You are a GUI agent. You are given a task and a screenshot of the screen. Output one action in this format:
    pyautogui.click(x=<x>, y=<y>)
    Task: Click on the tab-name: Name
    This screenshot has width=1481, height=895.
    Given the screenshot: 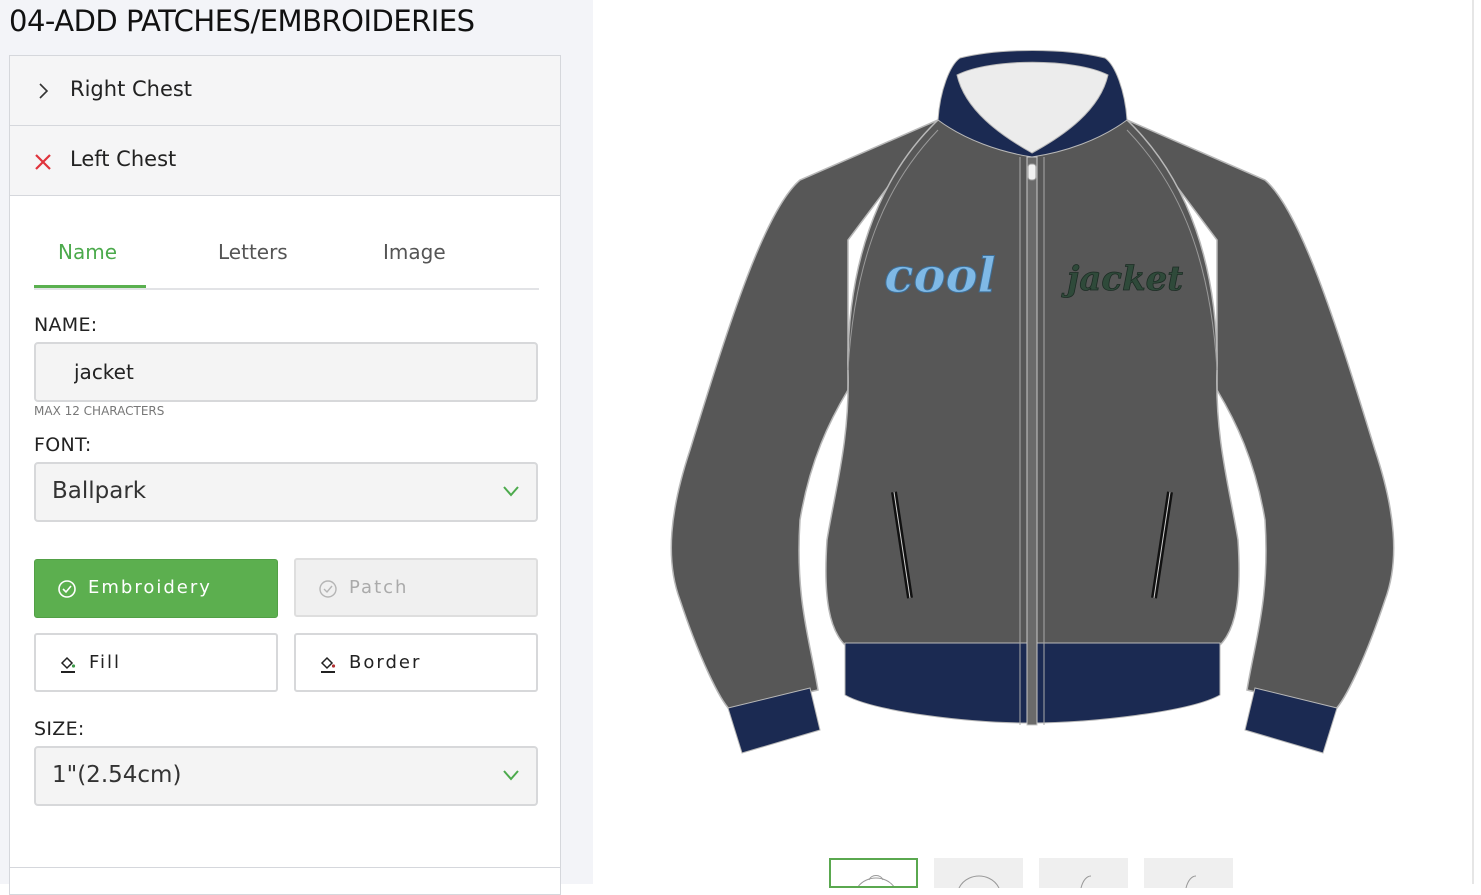 What is the action you would take?
    pyautogui.click(x=87, y=252)
    